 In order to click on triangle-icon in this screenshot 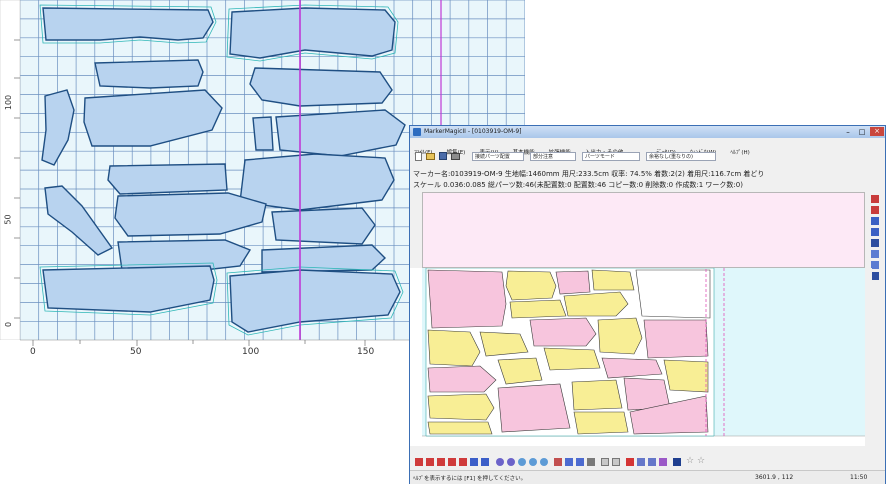, I will do `click(677, 462)`.